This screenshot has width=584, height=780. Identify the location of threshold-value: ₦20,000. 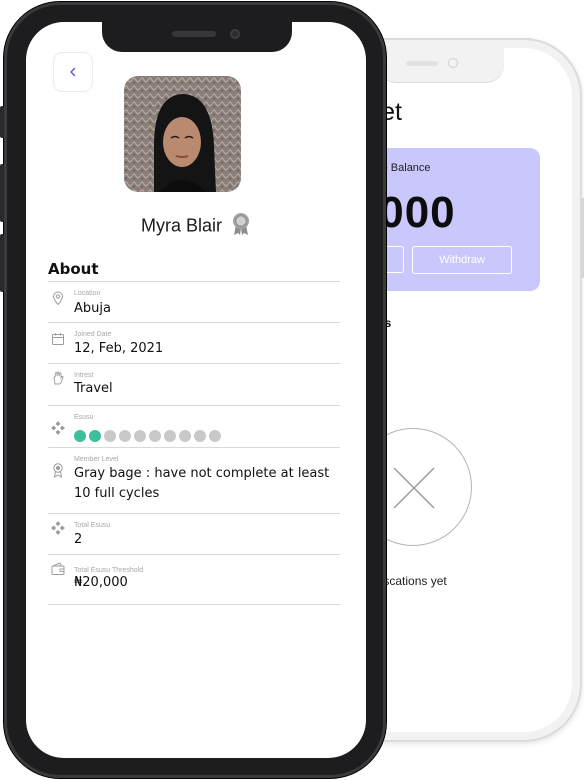
(101, 582).